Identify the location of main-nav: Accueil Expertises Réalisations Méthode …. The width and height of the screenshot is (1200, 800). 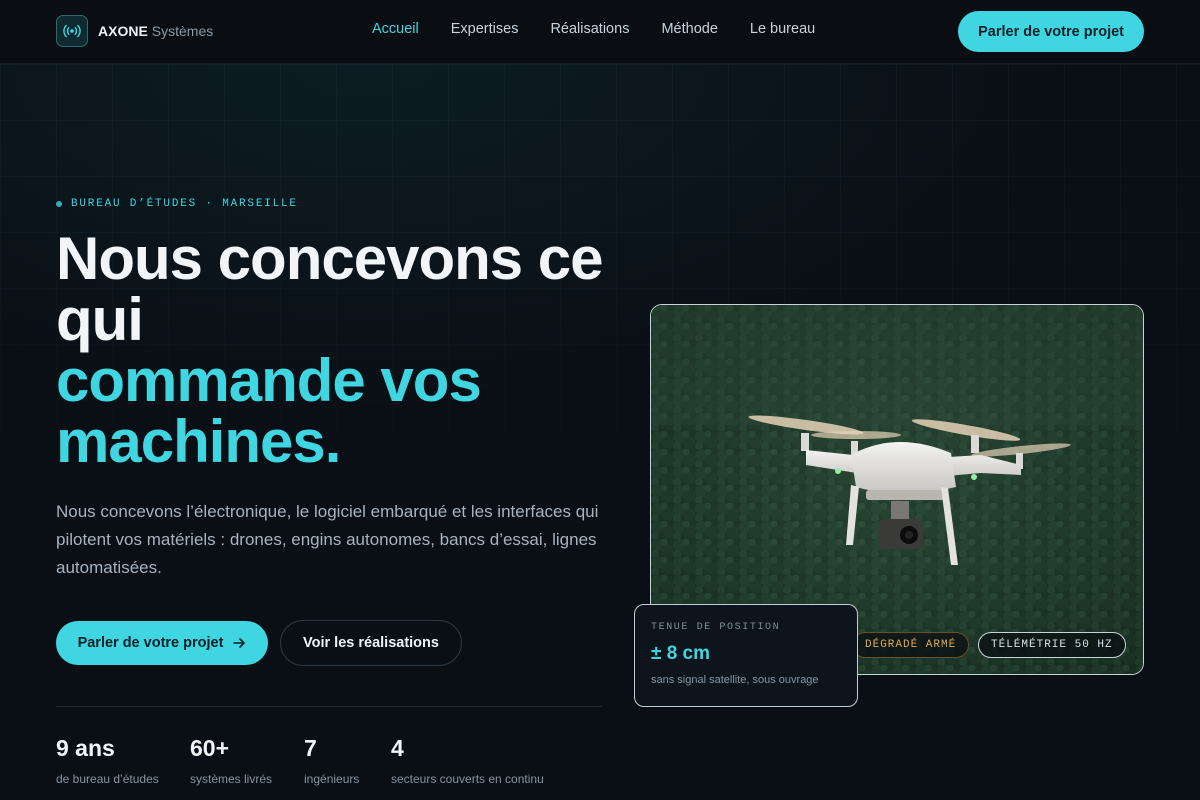
(593, 29).